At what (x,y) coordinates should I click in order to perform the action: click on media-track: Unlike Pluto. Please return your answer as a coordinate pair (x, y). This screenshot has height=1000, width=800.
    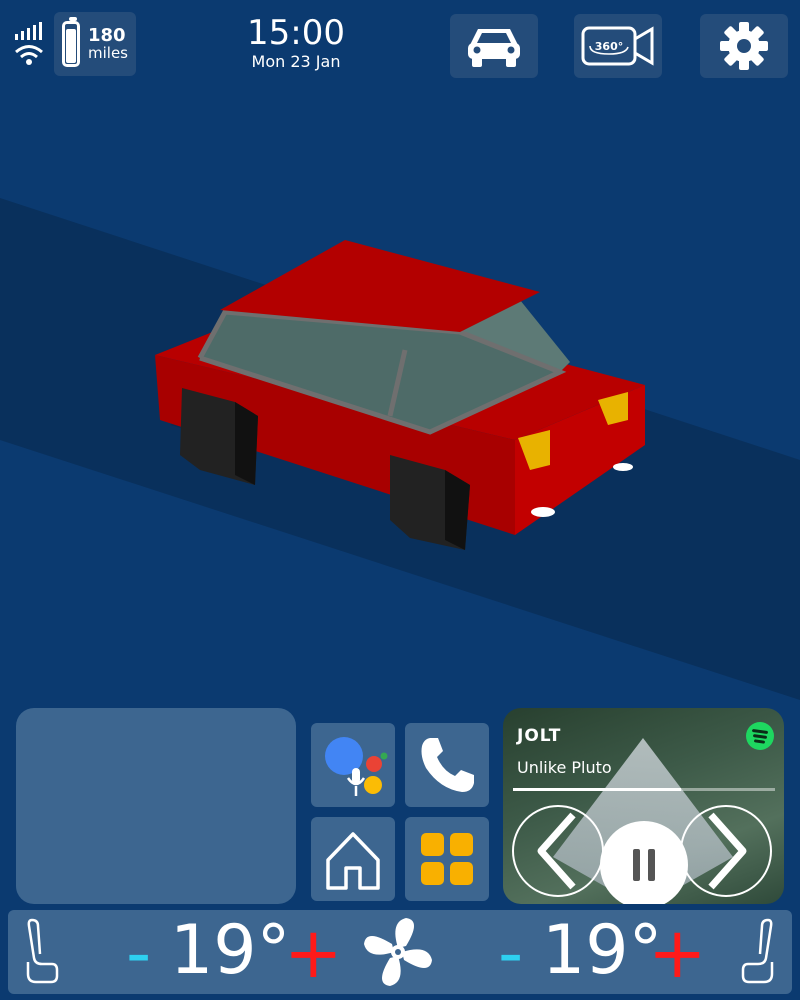
    Looking at the image, I should click on (564, 767).